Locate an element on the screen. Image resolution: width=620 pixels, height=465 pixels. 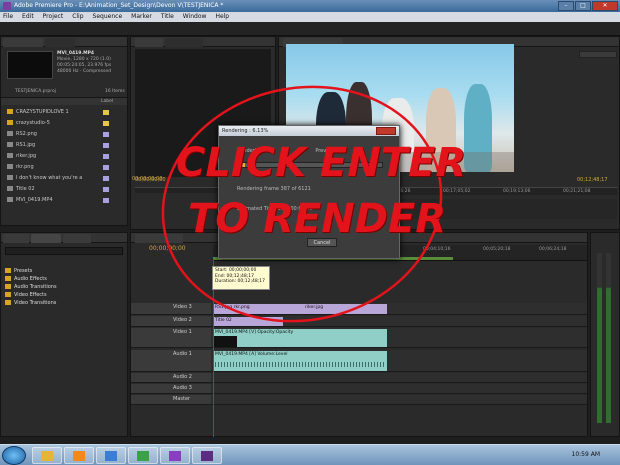
effects-folder-video-effects: Video Effects is located at coordinates (26, 295).